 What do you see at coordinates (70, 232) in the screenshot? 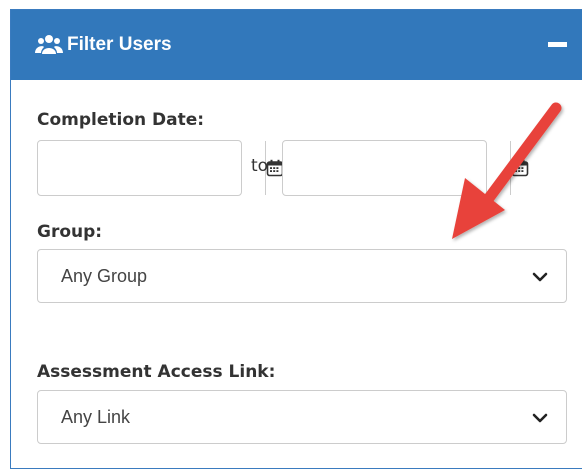
I see `group-label: Group:` at bounding box center [70, 232].